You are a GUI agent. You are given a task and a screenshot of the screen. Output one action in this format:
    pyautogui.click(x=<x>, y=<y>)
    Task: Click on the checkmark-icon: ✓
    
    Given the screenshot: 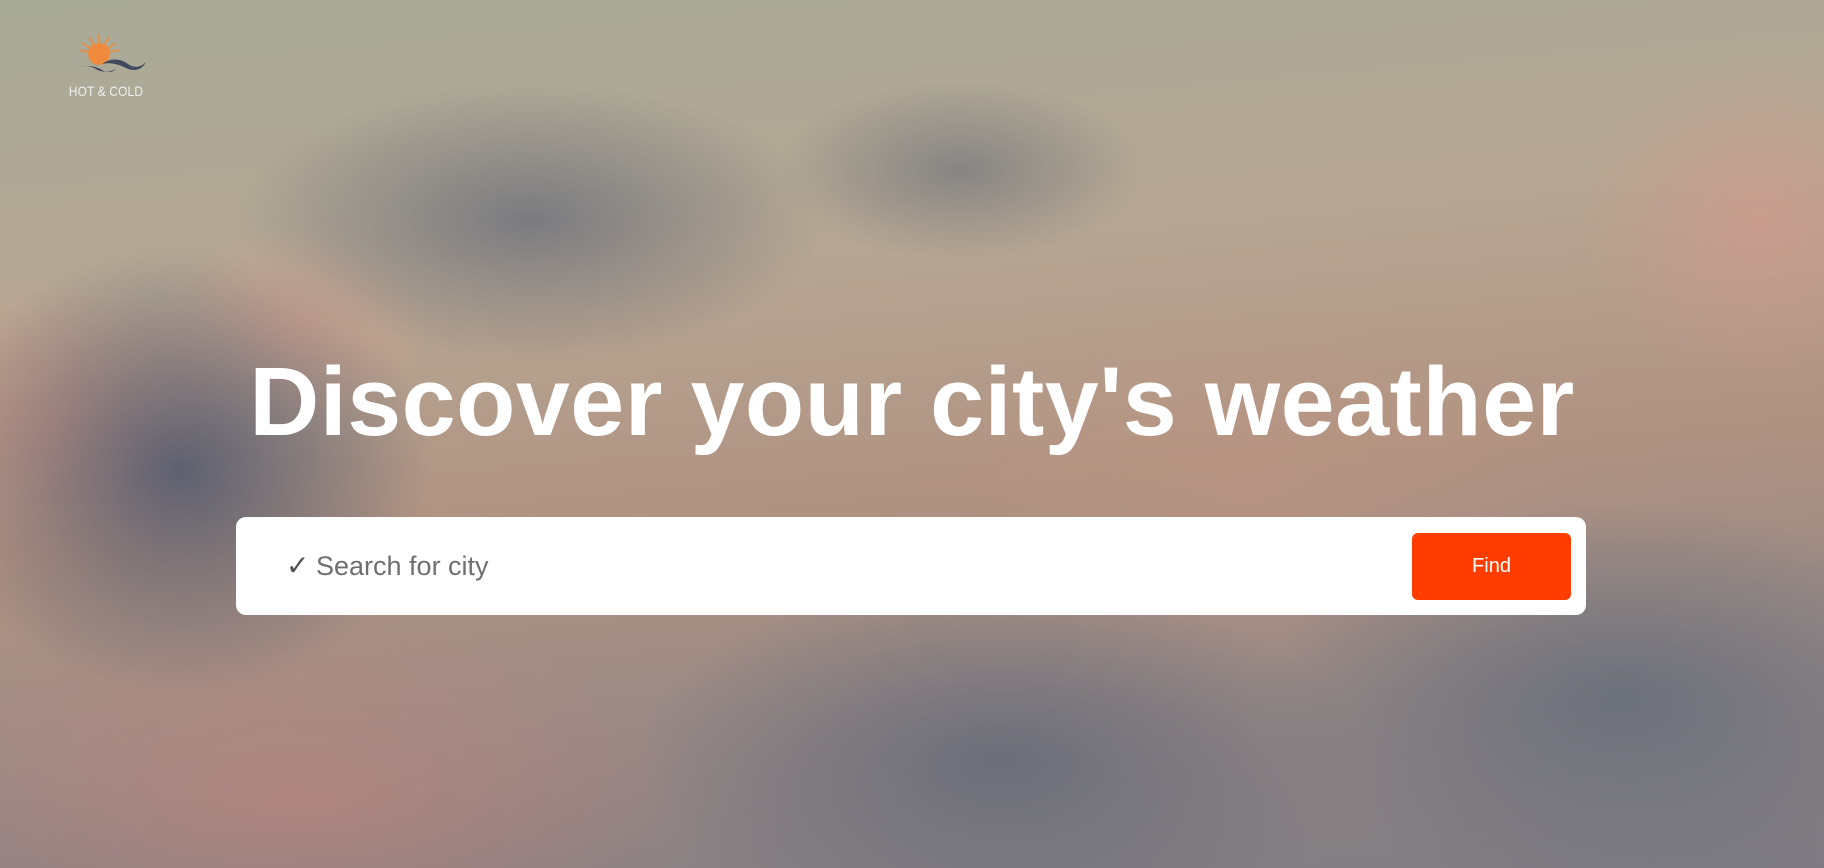 What is the action you would take?
    pyautogui.click(x=298, y=565)
    